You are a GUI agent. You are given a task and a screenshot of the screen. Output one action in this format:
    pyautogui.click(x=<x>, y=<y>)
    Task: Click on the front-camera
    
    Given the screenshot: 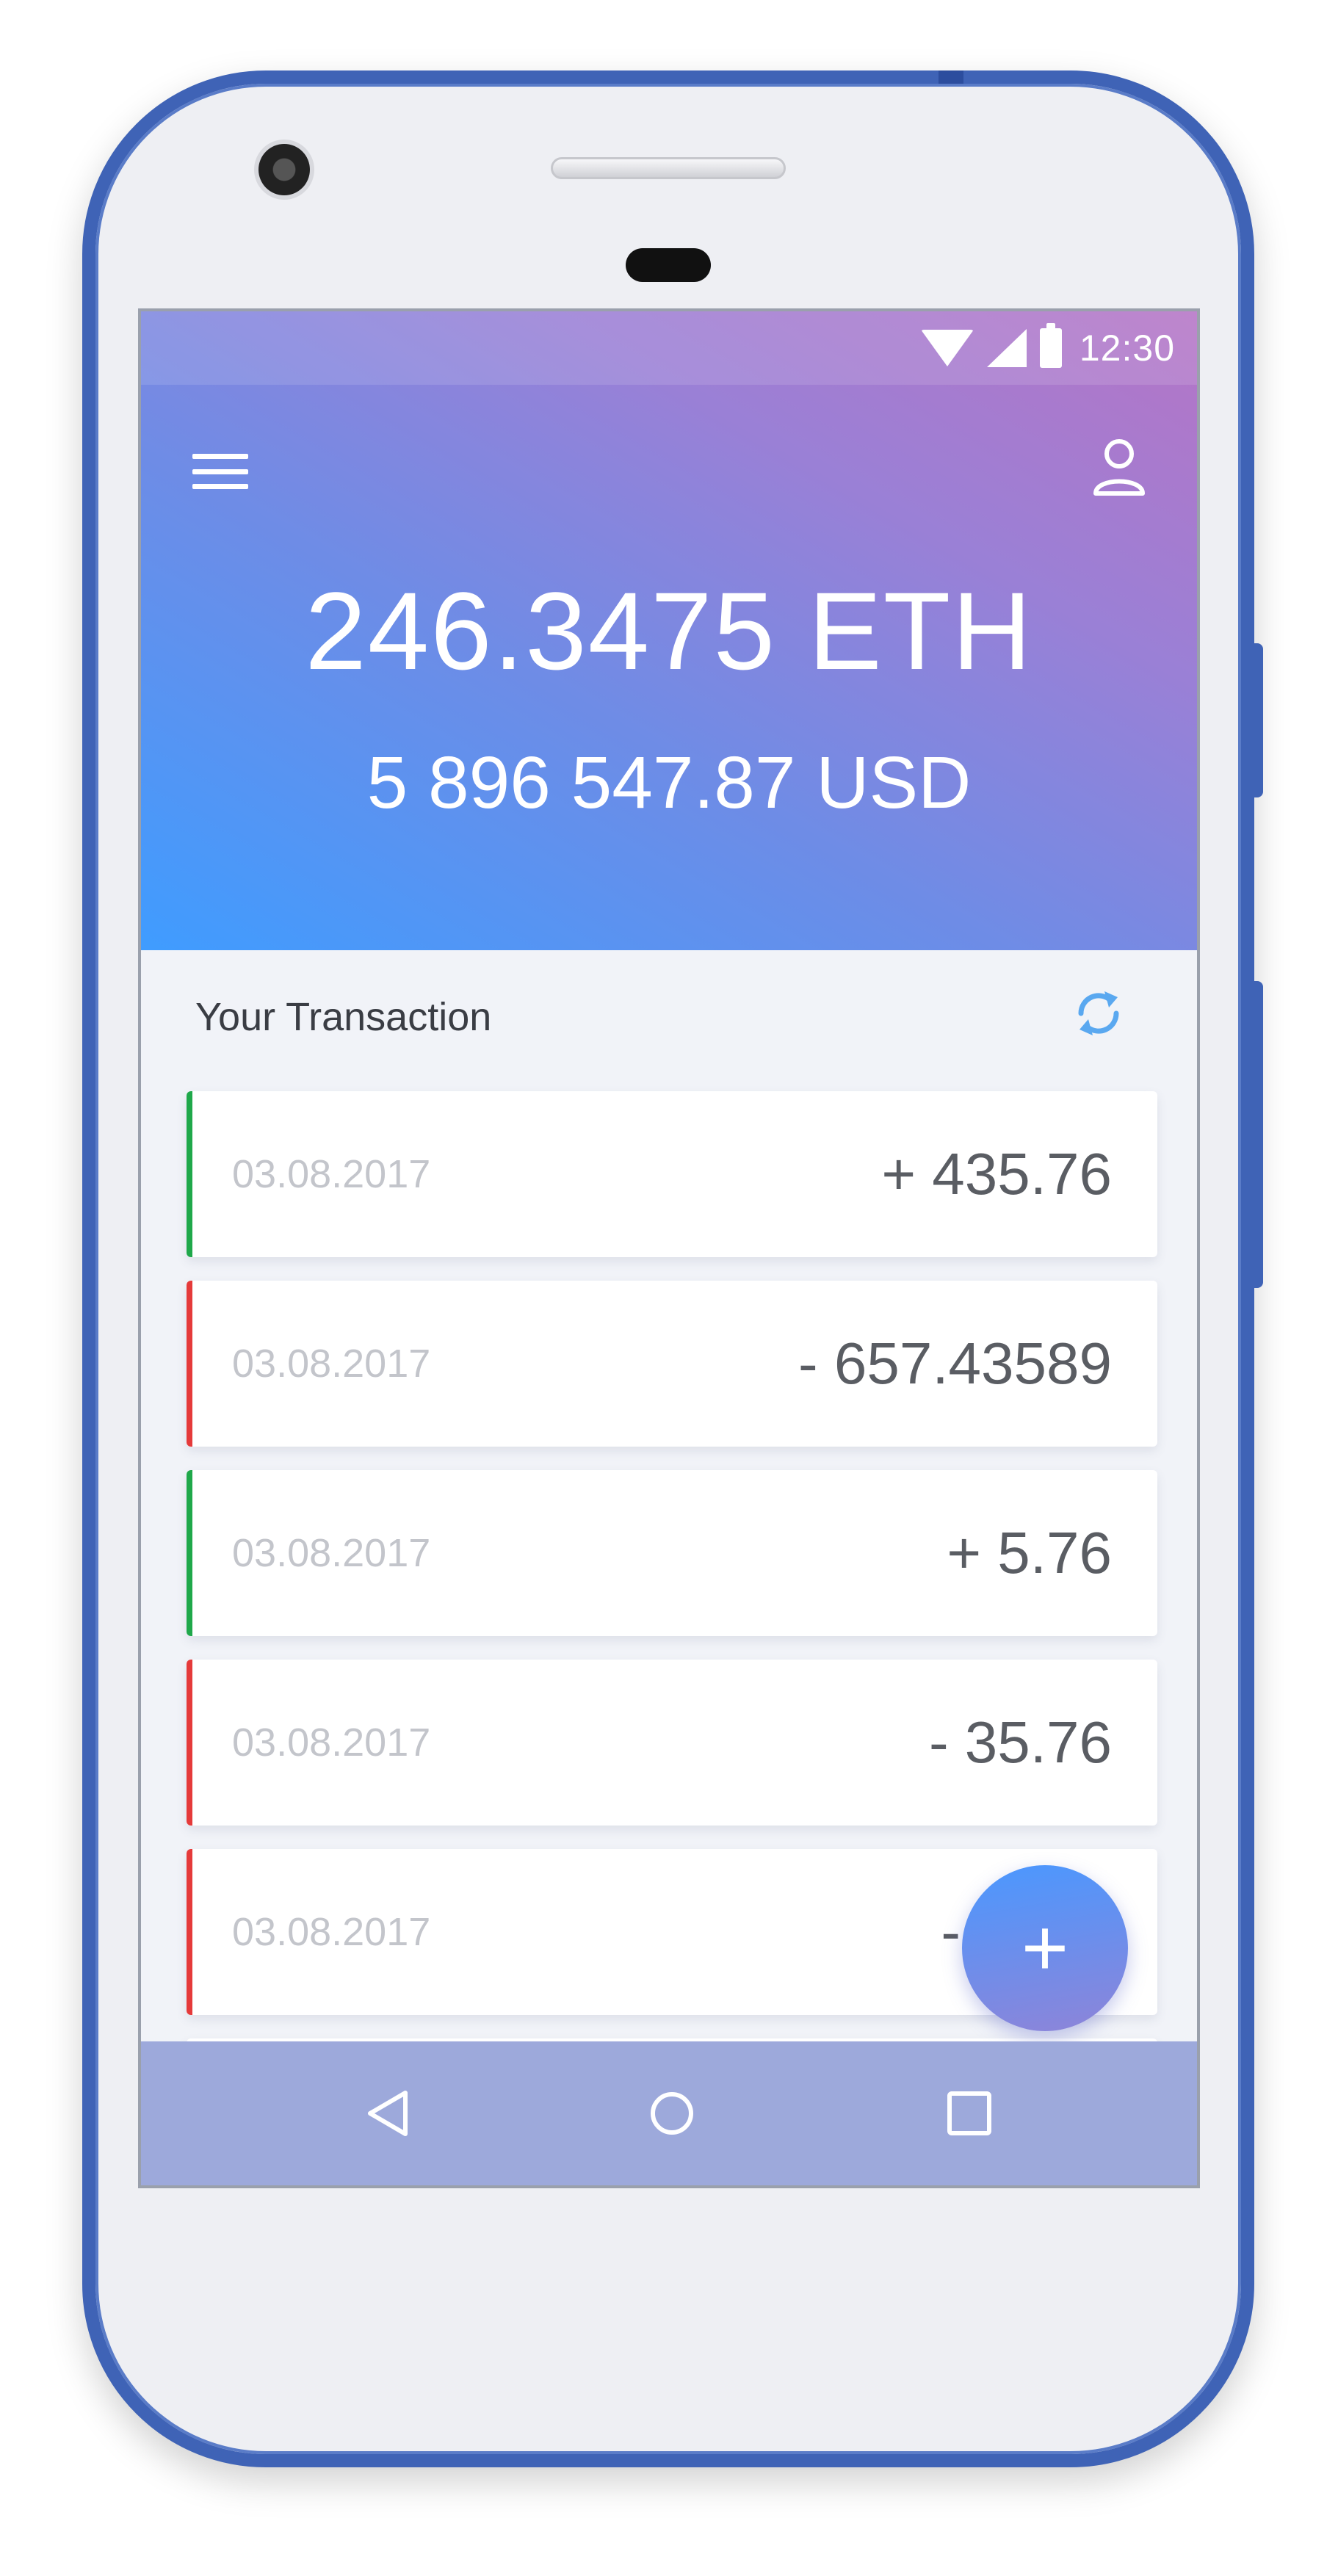 What is the action you would take?
    pyautogui.click(x=284, y=169)
    